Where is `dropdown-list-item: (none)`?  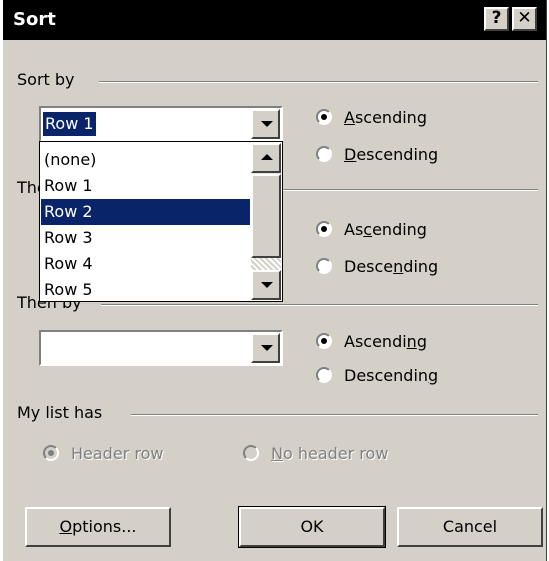 dropdown-list-item: (none) is located at coordinates (145, 160).